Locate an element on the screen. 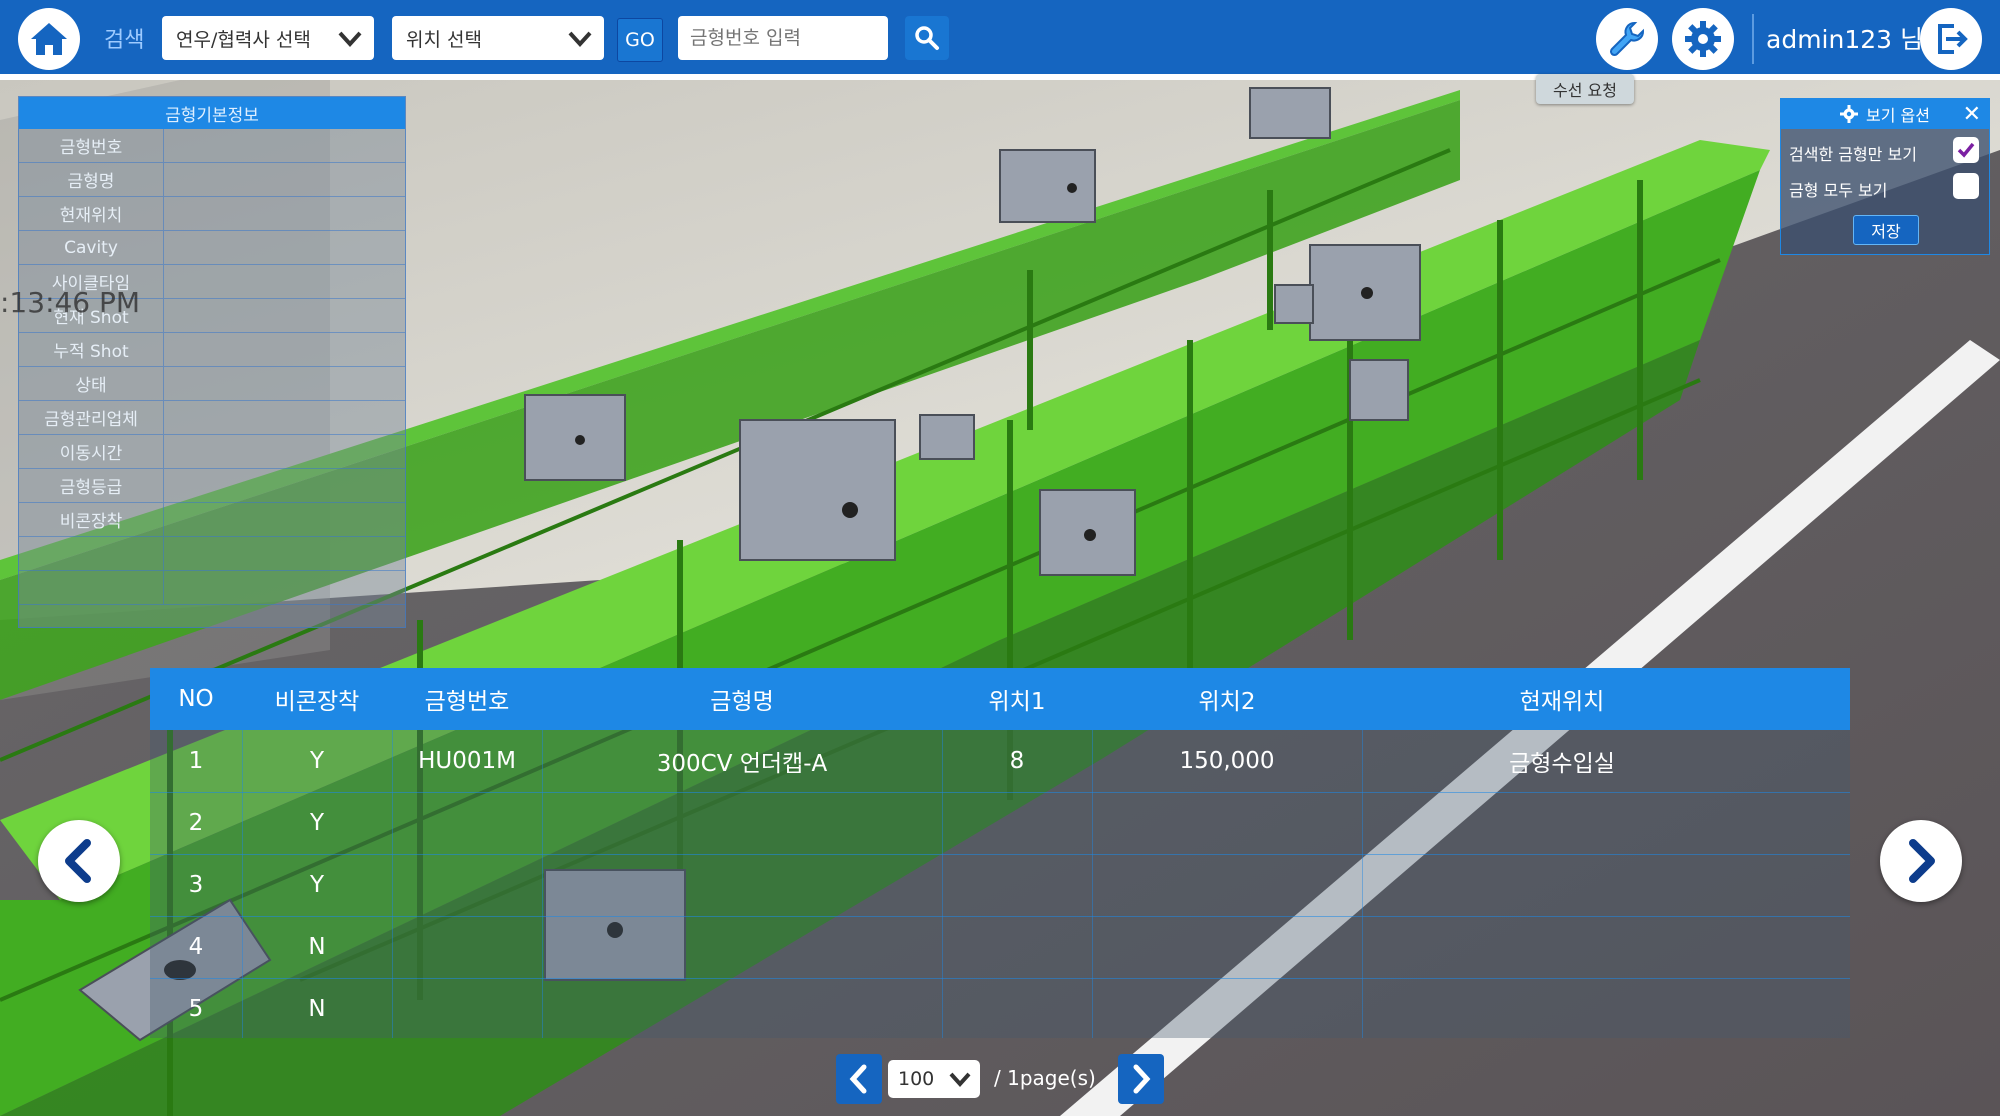 Image resolution: width=2000 pixels, height=1116 pixels. settings-button is located at coordinates (1703, 39).